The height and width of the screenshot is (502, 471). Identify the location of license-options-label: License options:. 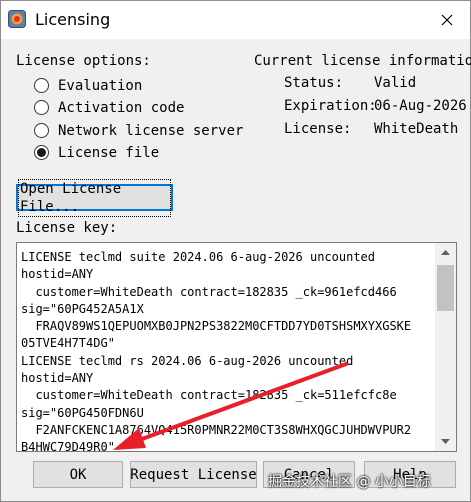
(83, 61).